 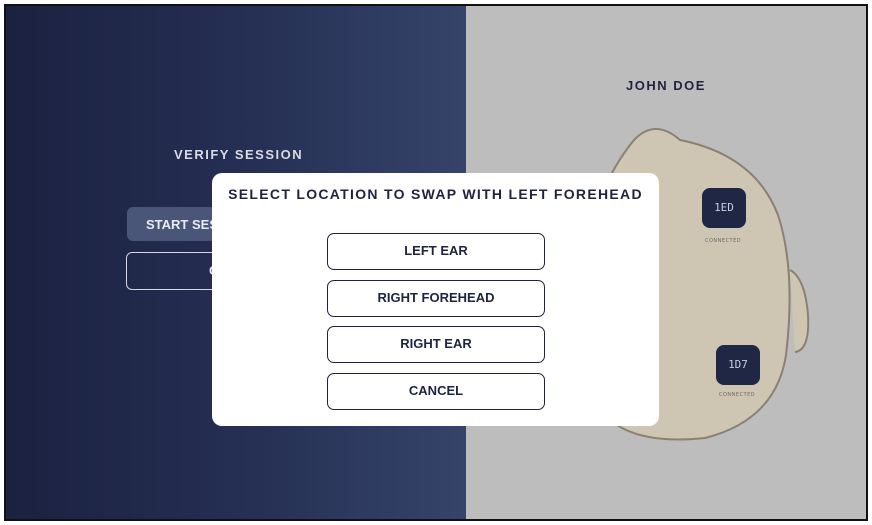 I want to click on right-ear-button: RIGHT EAR, so click(x=436, y=344).